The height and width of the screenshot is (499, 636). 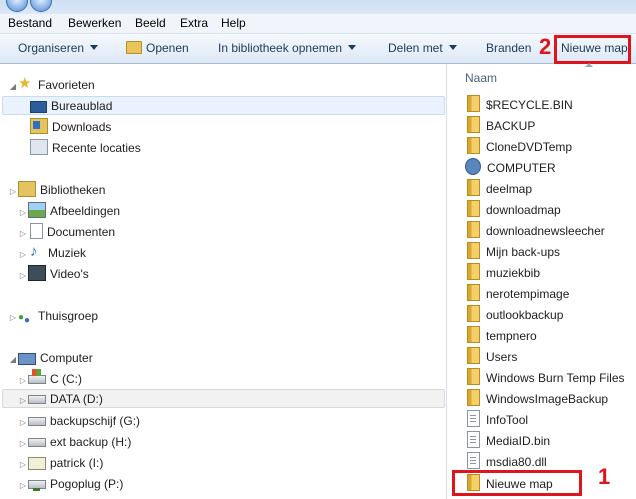 I want to click on file-row: COMPUTER, so click(x=510, y=168).